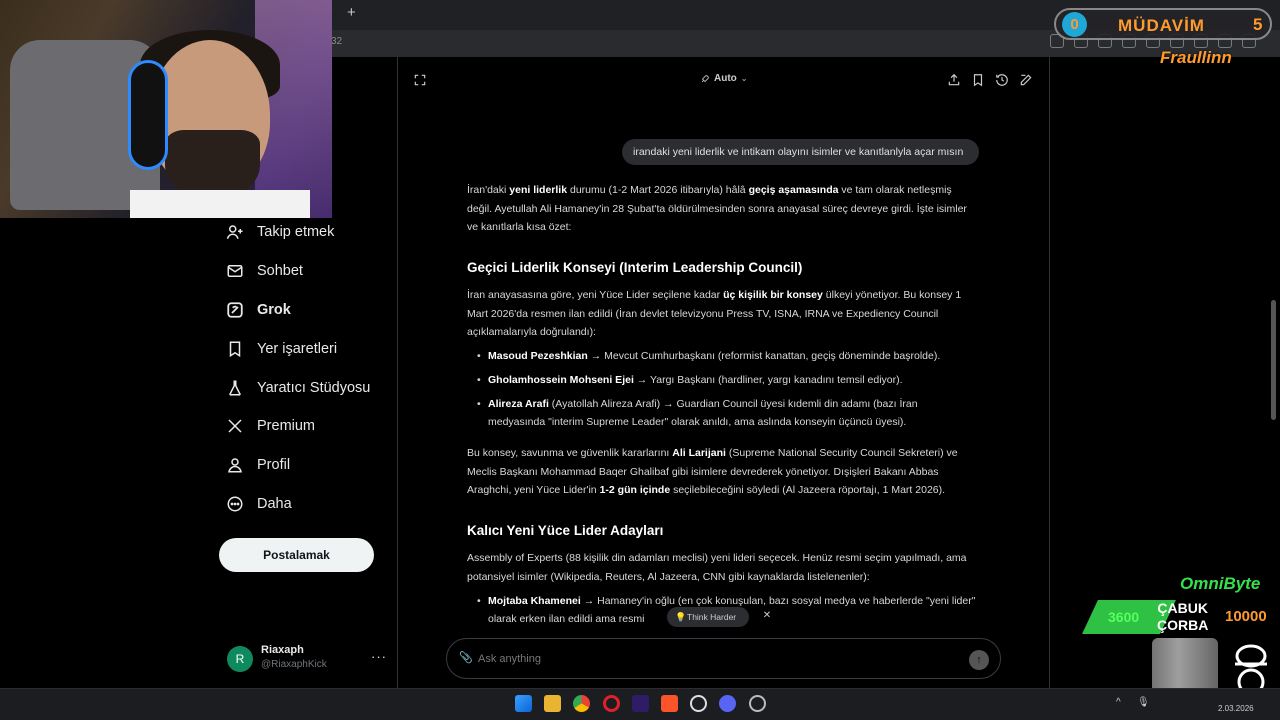 The image size is (1280, 720). I want to click on follow-icon, so click(234, 232).